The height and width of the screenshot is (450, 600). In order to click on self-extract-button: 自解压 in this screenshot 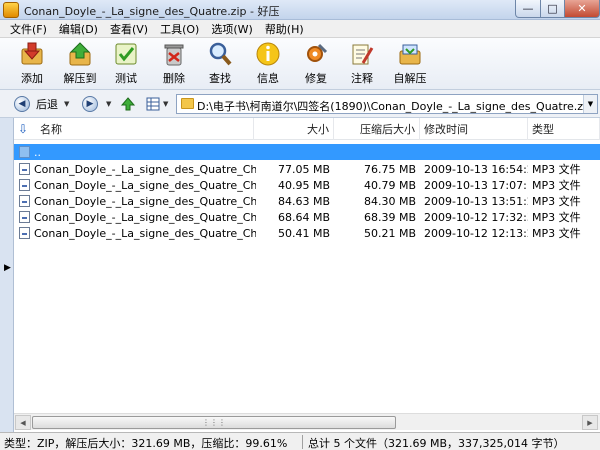, I will do `click(410, 64)`.